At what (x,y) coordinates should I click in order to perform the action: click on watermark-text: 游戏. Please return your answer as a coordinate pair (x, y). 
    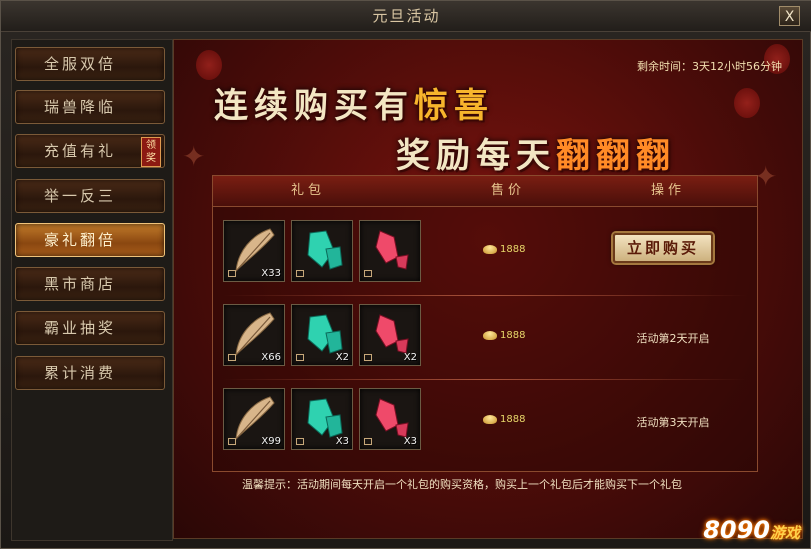
    Looking at the image, I should click on (784, 533).